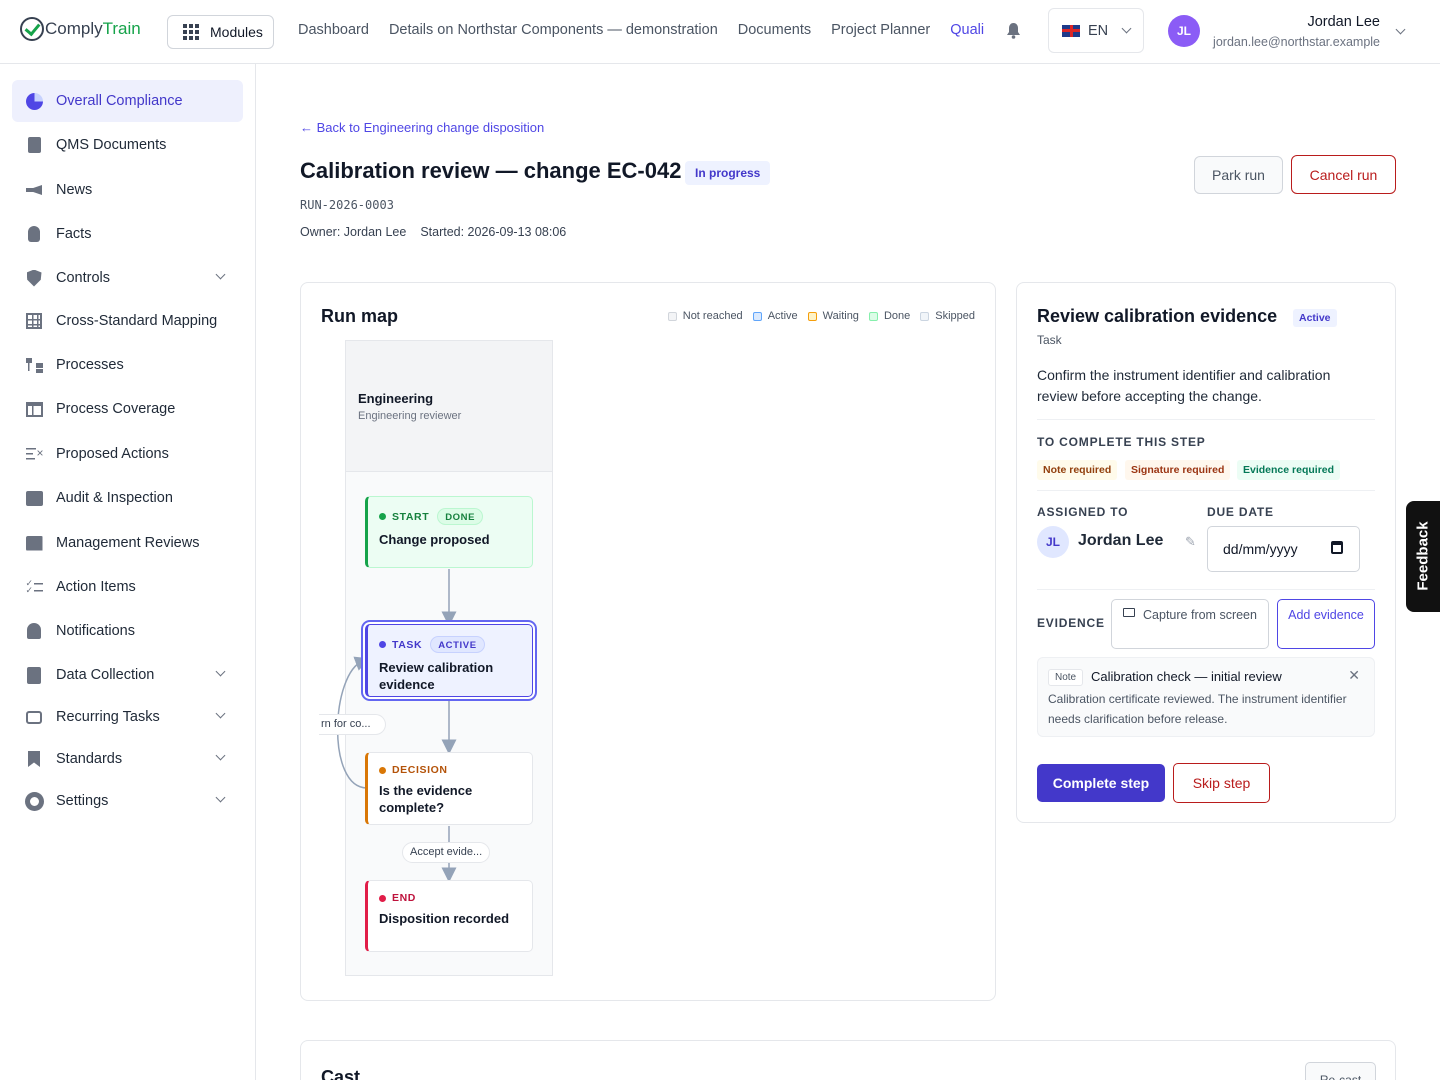  I want to click on park-run-button: Park run, so click(1238, 175).